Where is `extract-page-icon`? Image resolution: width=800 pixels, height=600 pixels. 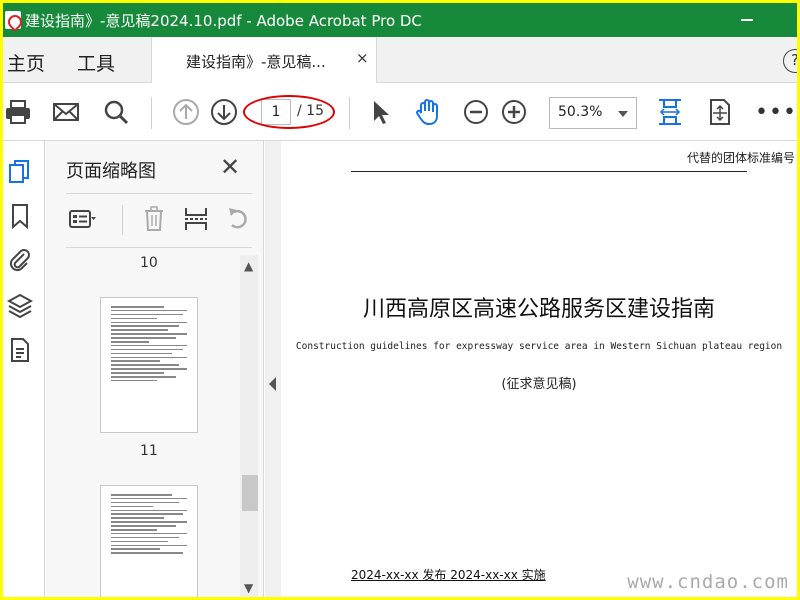
extract-page-icon is located at coordinates (196, 219).